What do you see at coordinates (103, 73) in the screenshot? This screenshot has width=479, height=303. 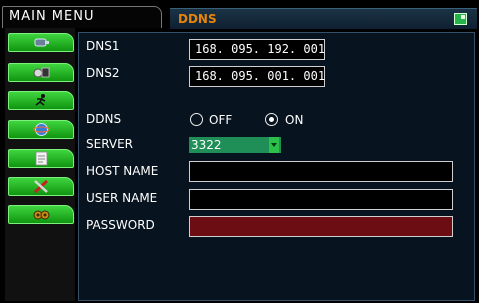 I see `dns2-label: DNS2` at bounding box center [103, 73].